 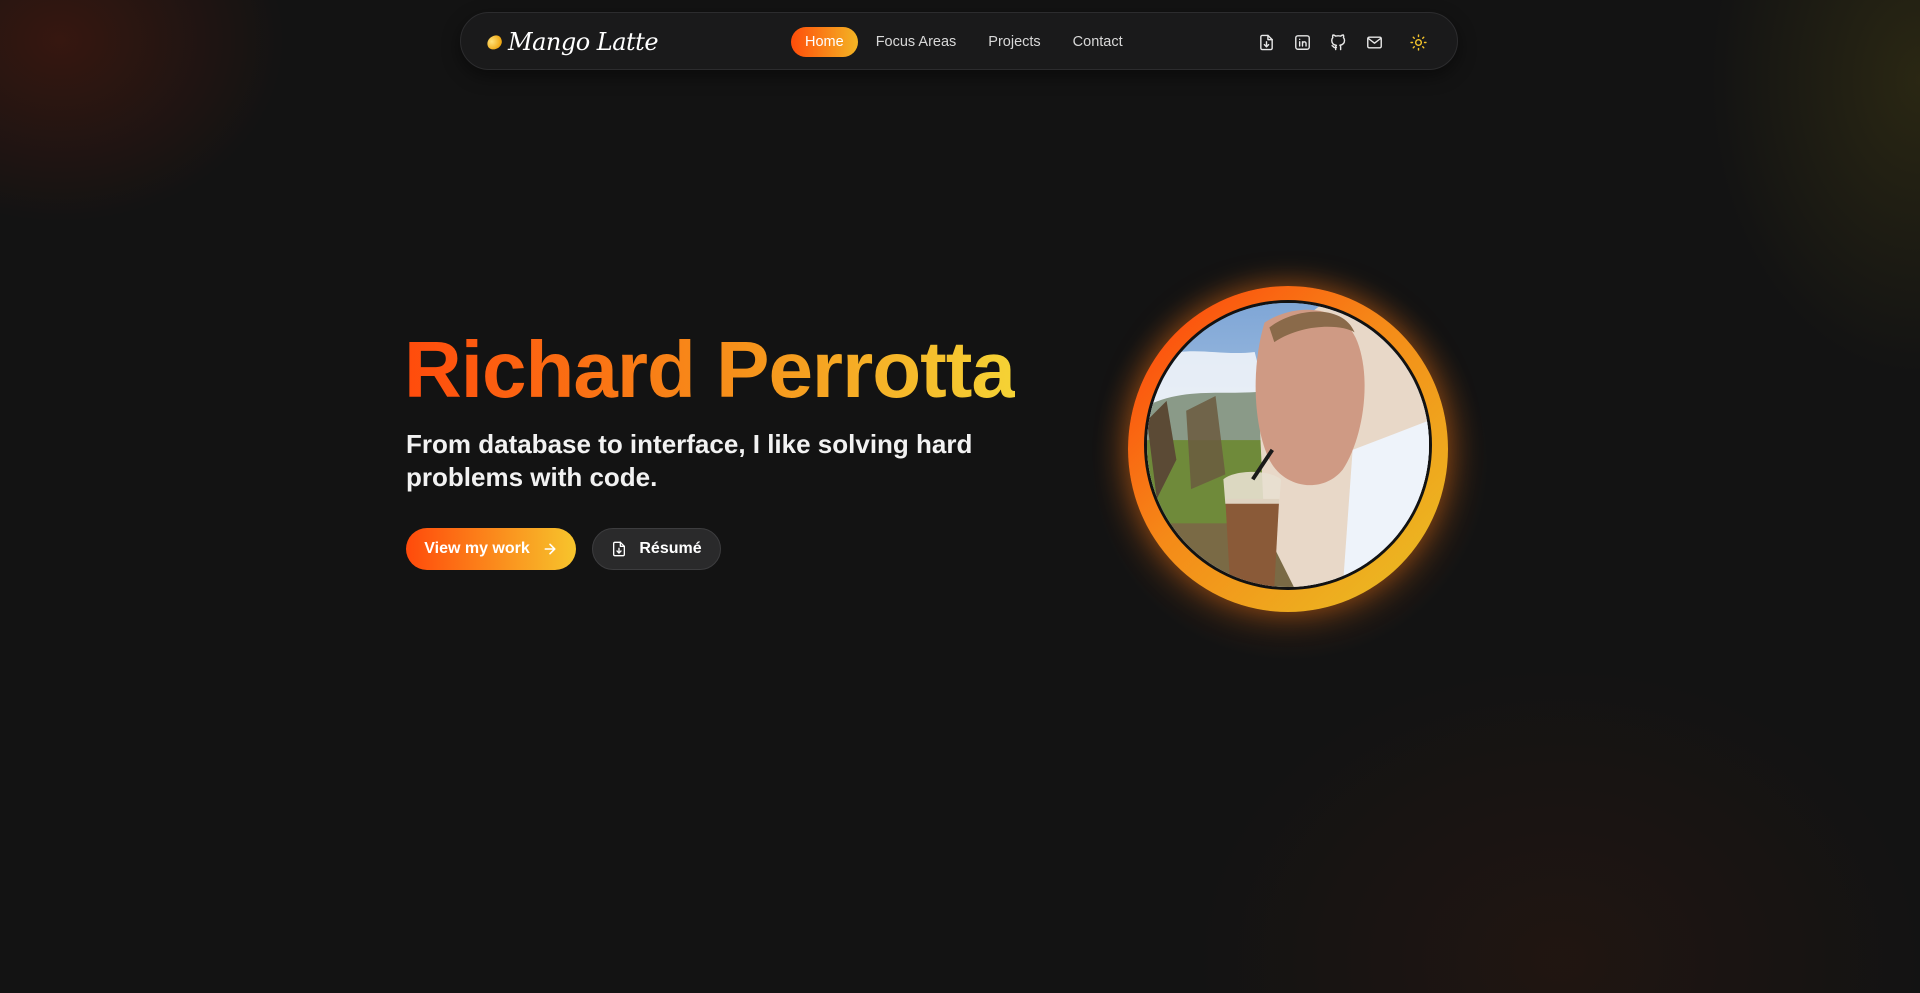 I want to click on resume-download-button, so click(x=1266, y=42).